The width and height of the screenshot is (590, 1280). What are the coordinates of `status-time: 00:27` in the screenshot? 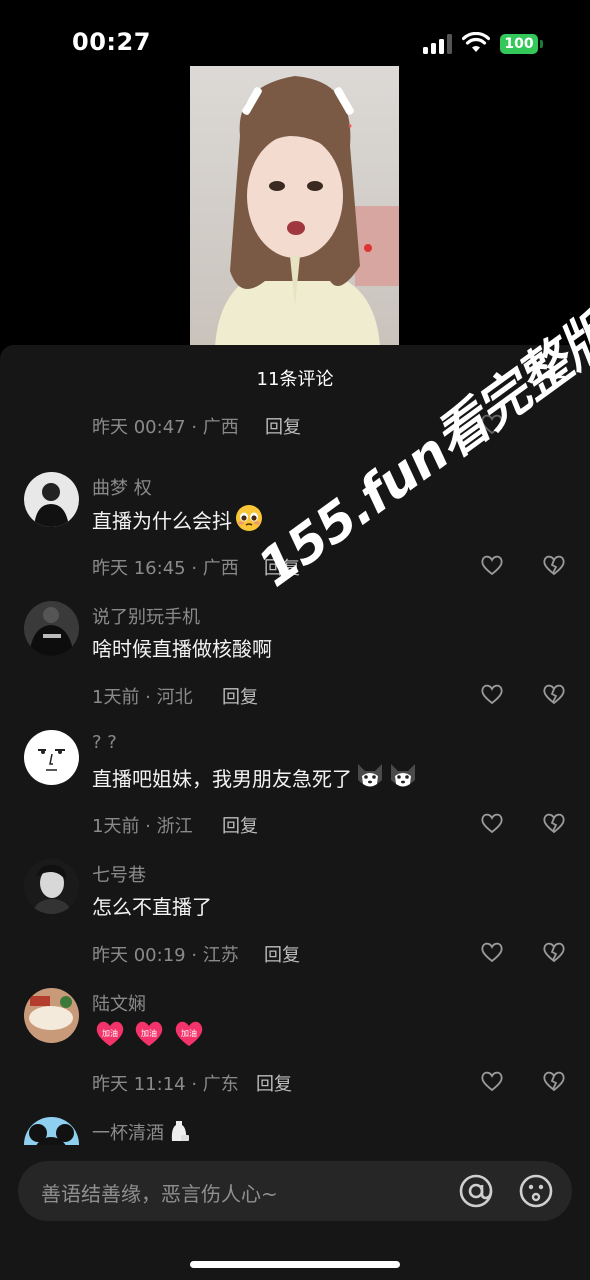 It's located at (111, 42).